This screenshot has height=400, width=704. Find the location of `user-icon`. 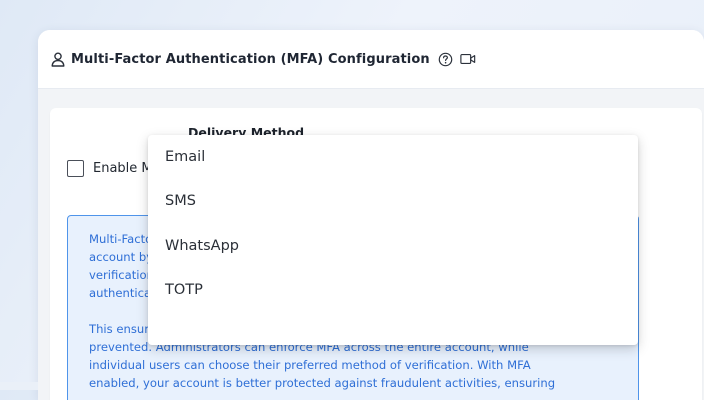

user-icon is located at coordinates (58, 59).